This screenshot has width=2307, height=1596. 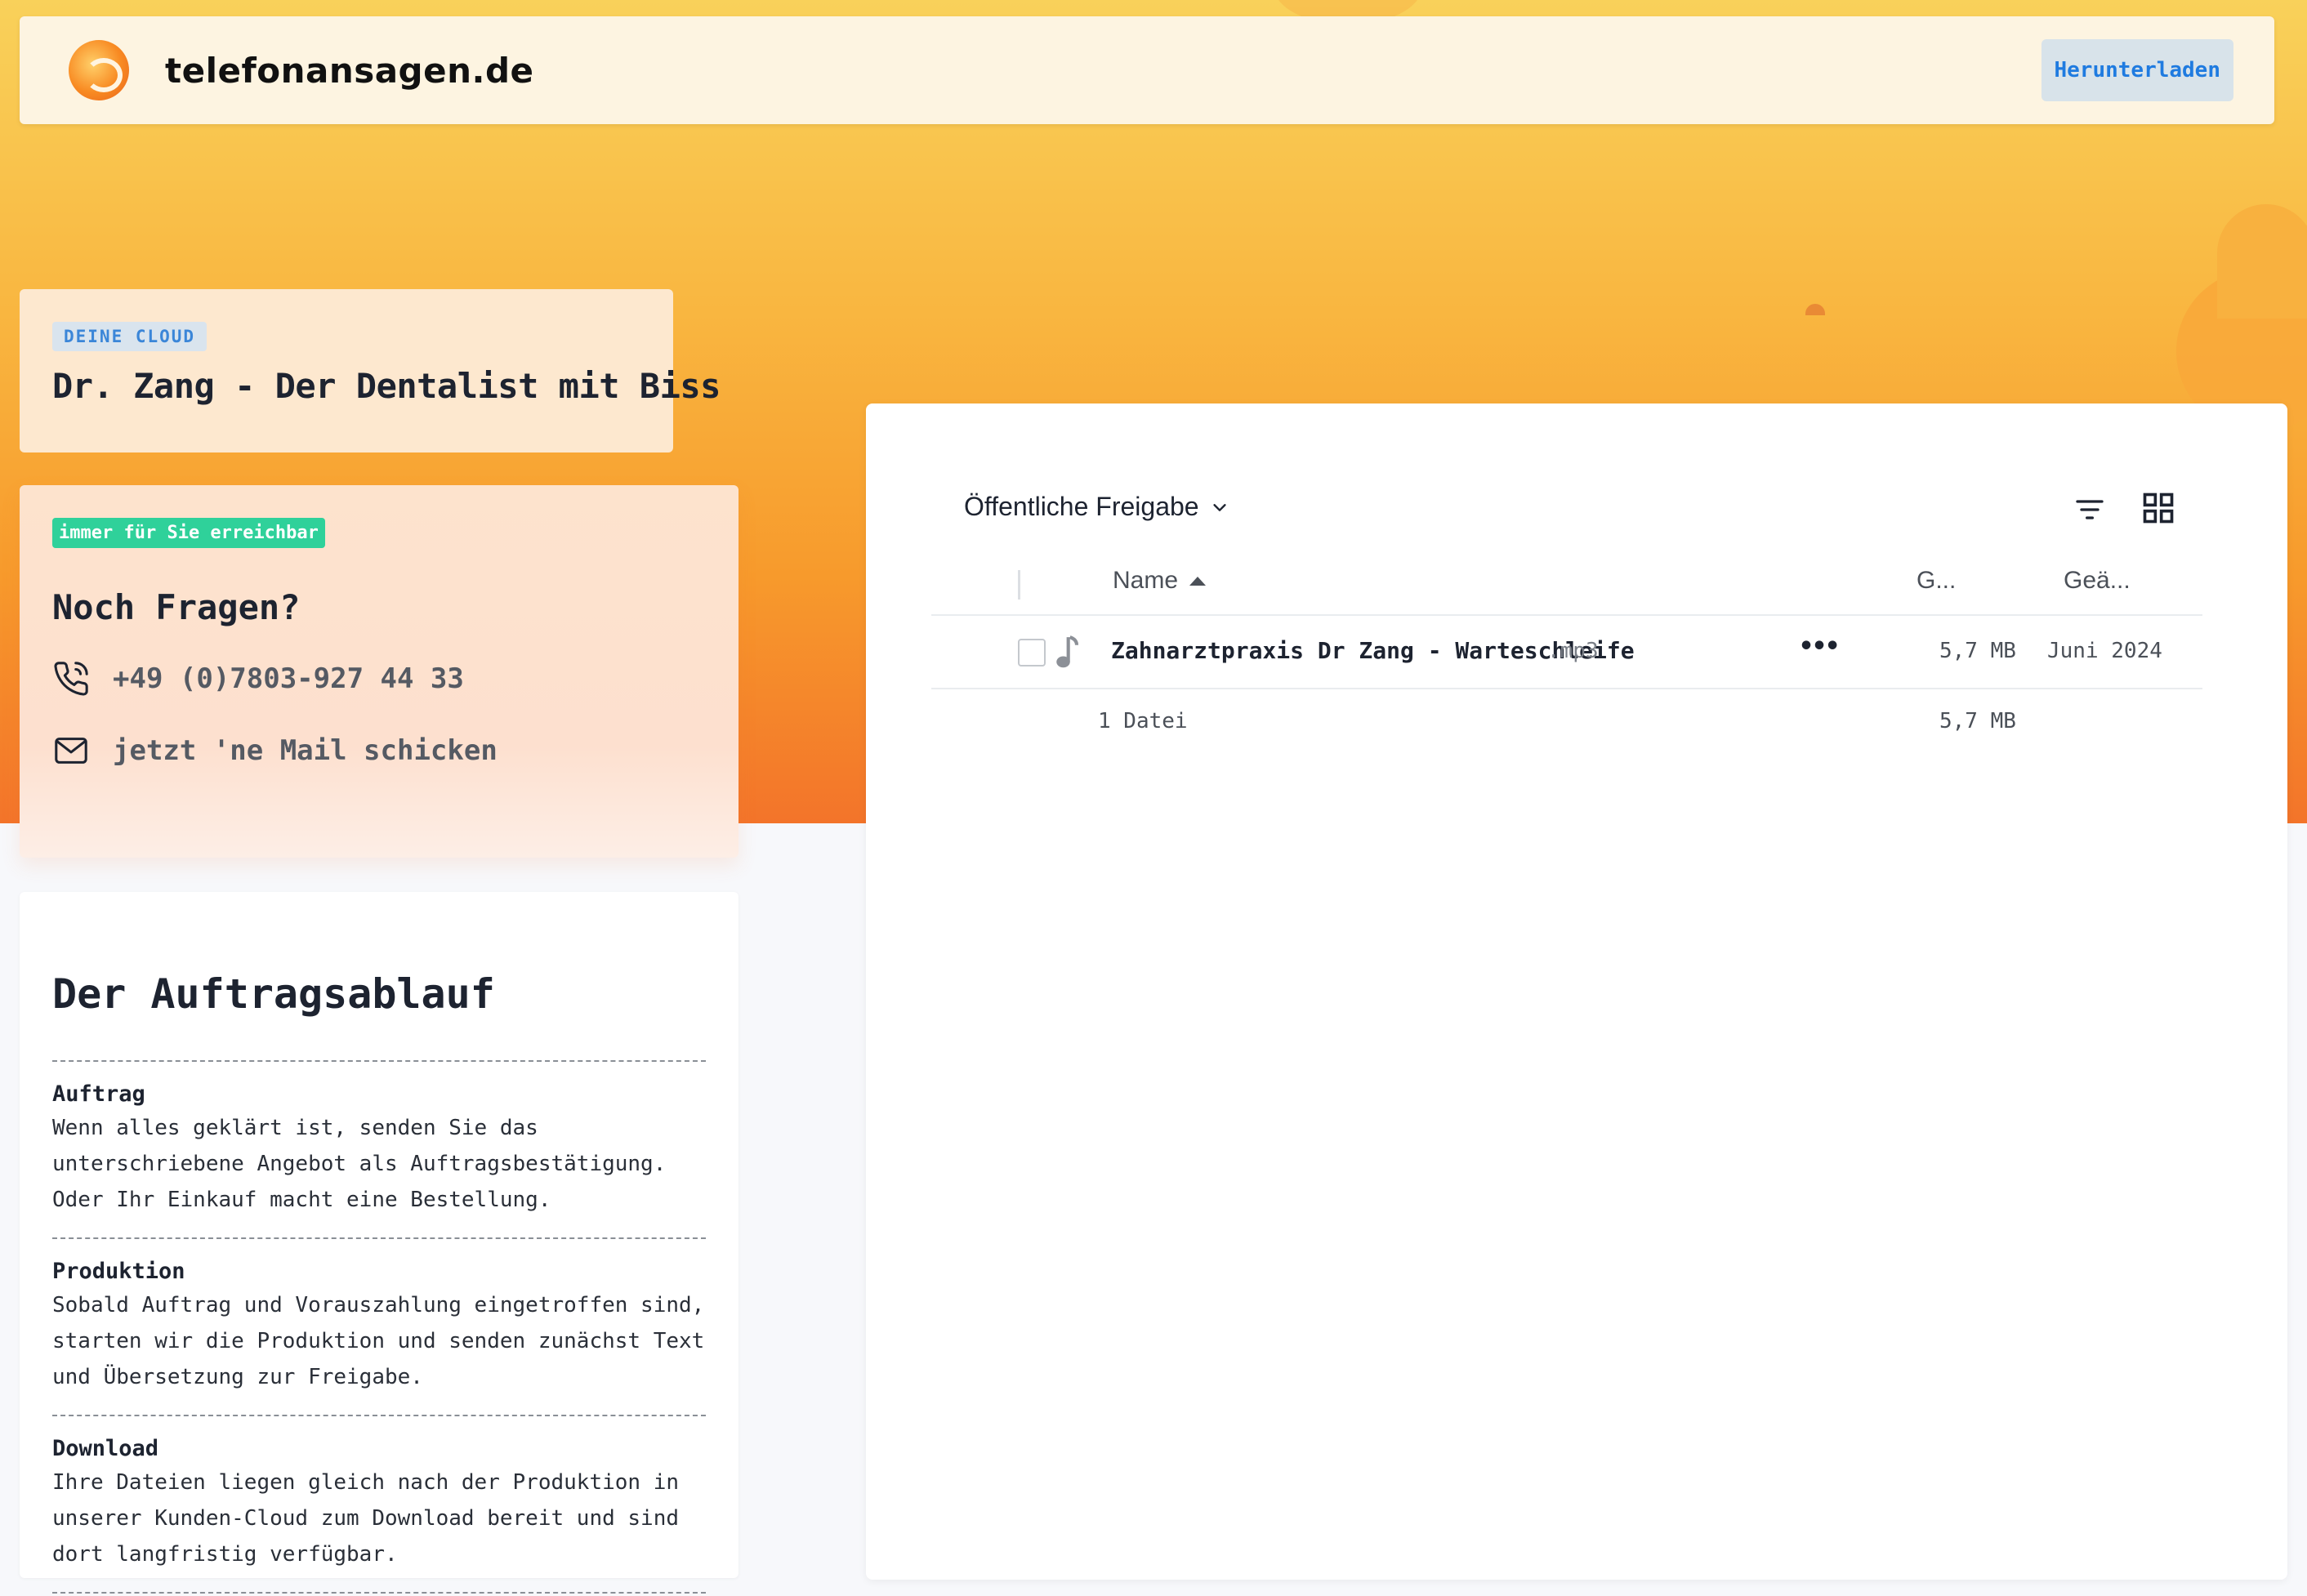 I want to click on music-note-icon, so click(x=1067, y=651).